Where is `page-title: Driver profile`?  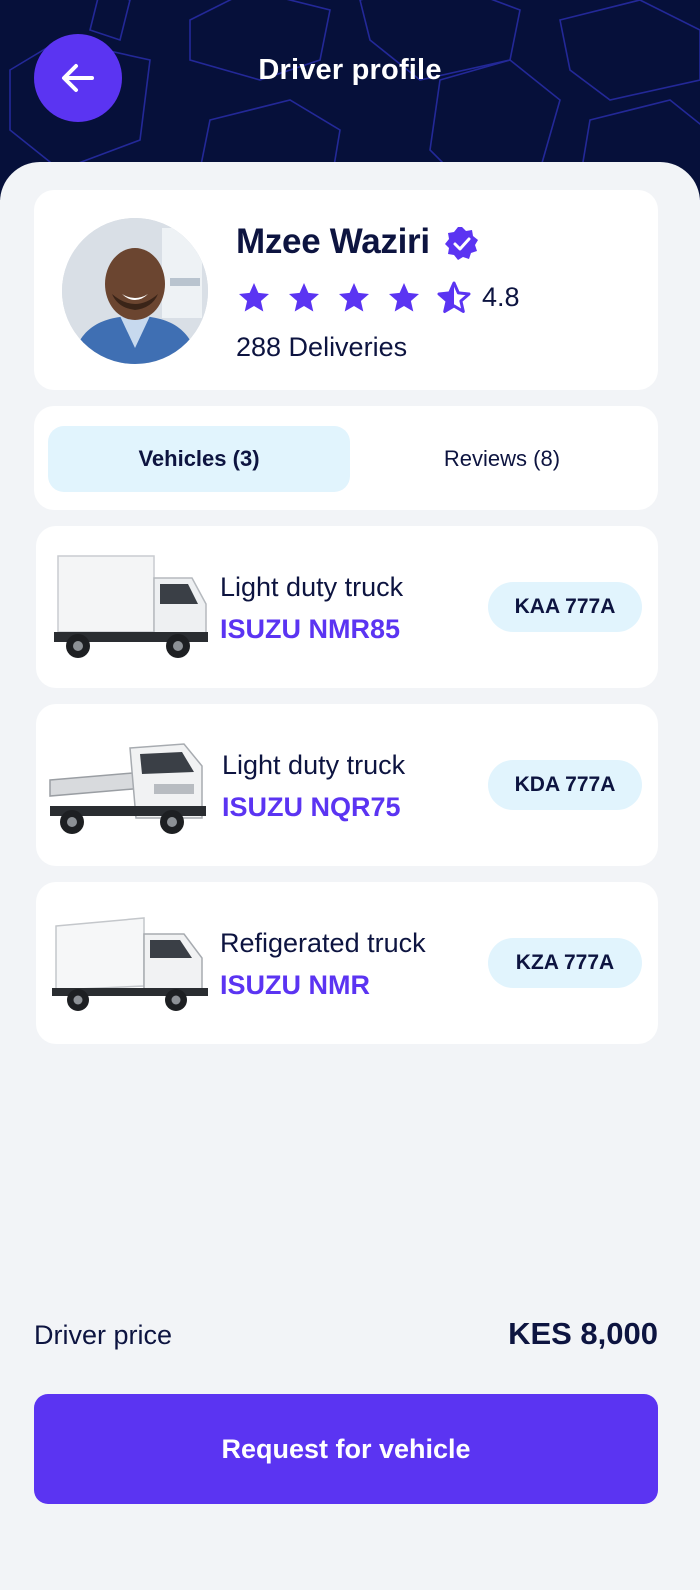 page-title: Driver profile is located at coordinates (350, 70).